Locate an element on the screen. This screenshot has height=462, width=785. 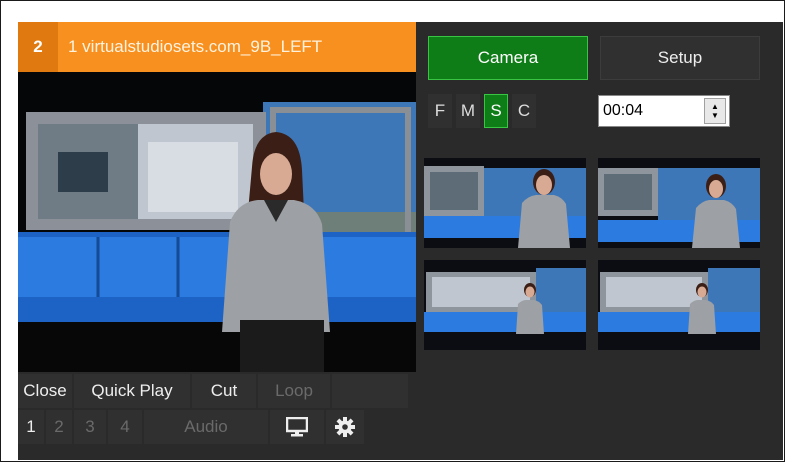
input-title: 1 virtualstudiosets.com_9B_LEFT is located at coordinates (195, 46).